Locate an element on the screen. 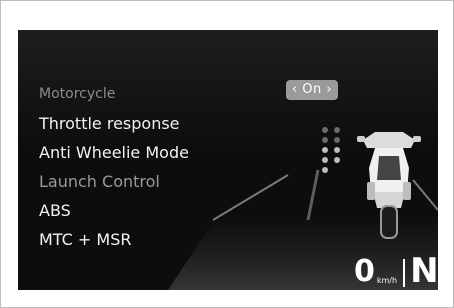  chevron-right-icon: › is located at coordinates (329, 89).